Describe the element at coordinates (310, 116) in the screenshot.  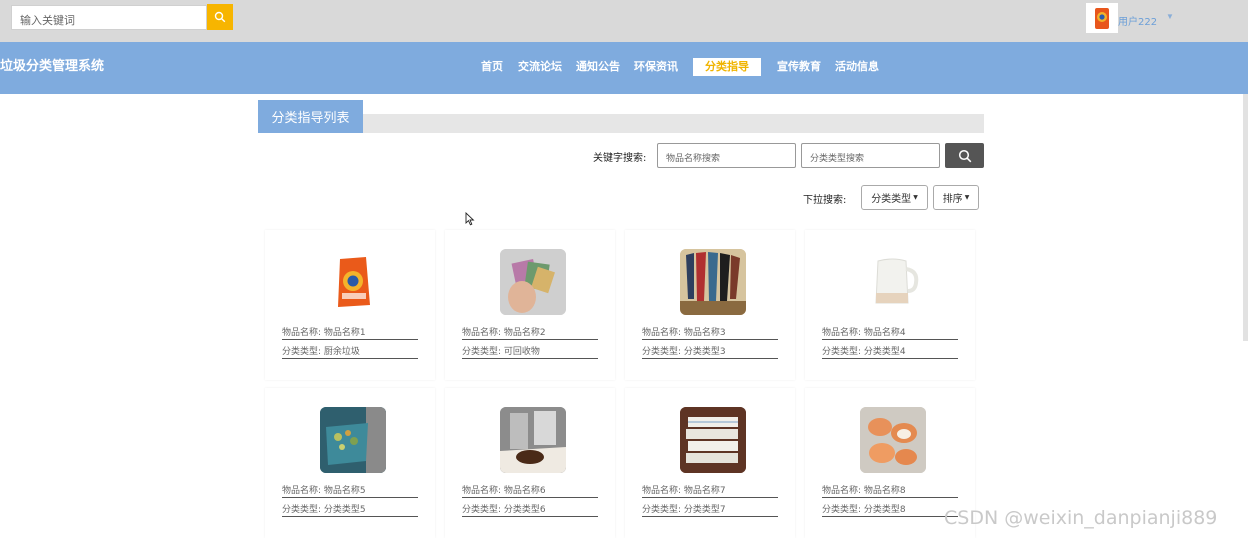
I see `list-title: 分类指导列表` at that location.